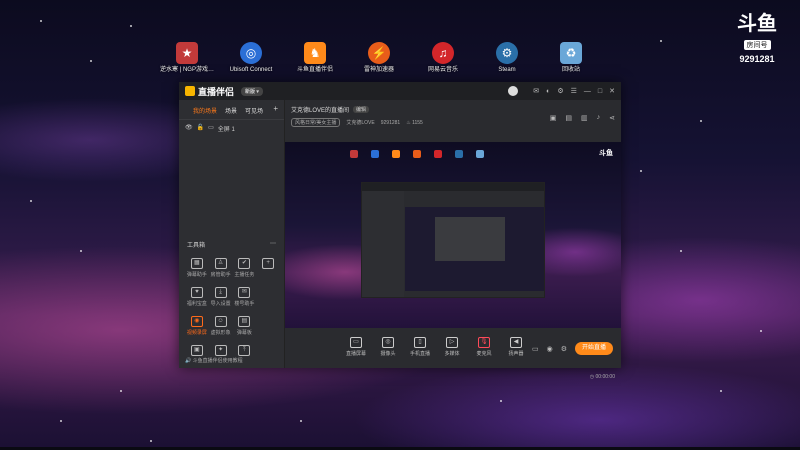 The image size is (800, 450). Describe the element at coordinates (320, 111) in the screenshot. I see `room-title: 艾克德LOVE的直播间` at that location.